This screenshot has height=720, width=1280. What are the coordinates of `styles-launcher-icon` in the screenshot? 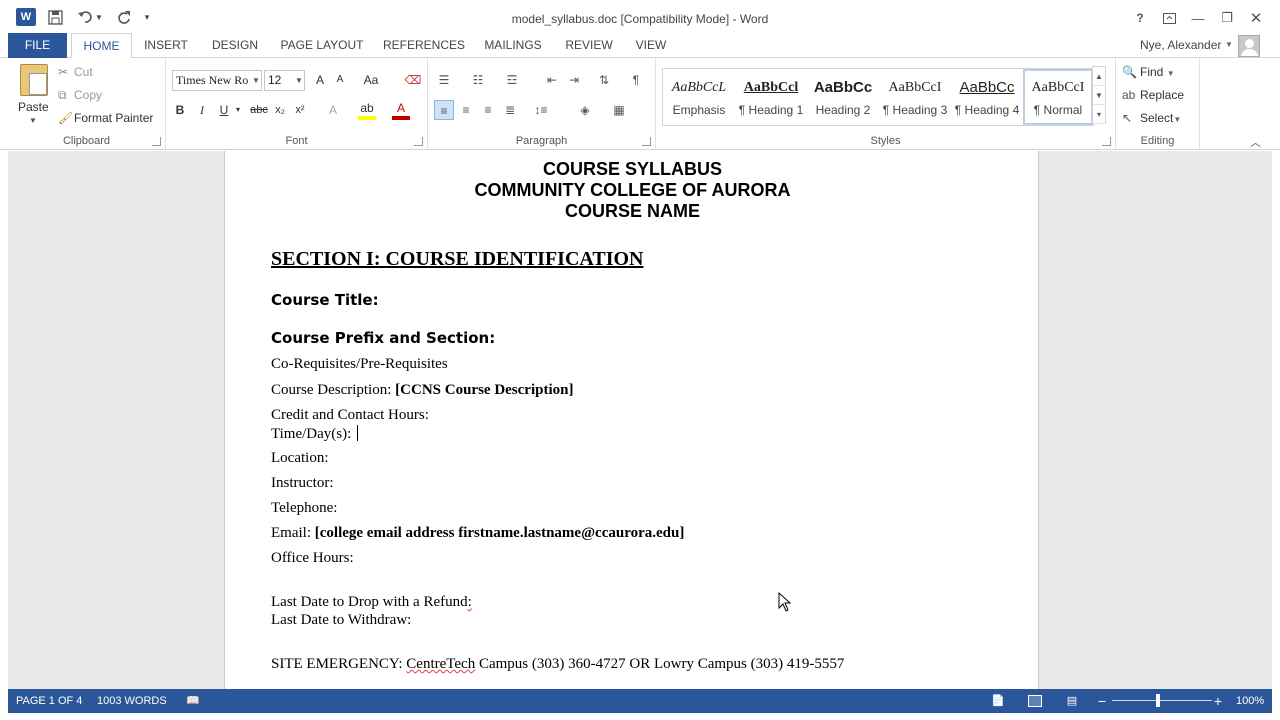 It's located at (1106, 141).